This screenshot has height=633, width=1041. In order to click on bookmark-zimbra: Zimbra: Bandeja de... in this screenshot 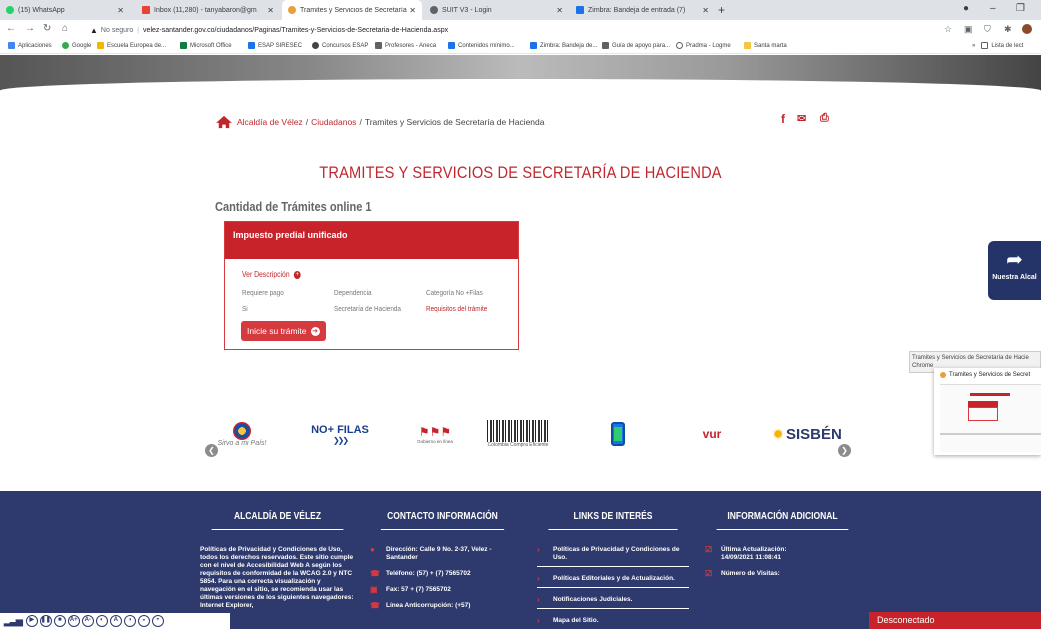, I will do `click(563, 45)`.